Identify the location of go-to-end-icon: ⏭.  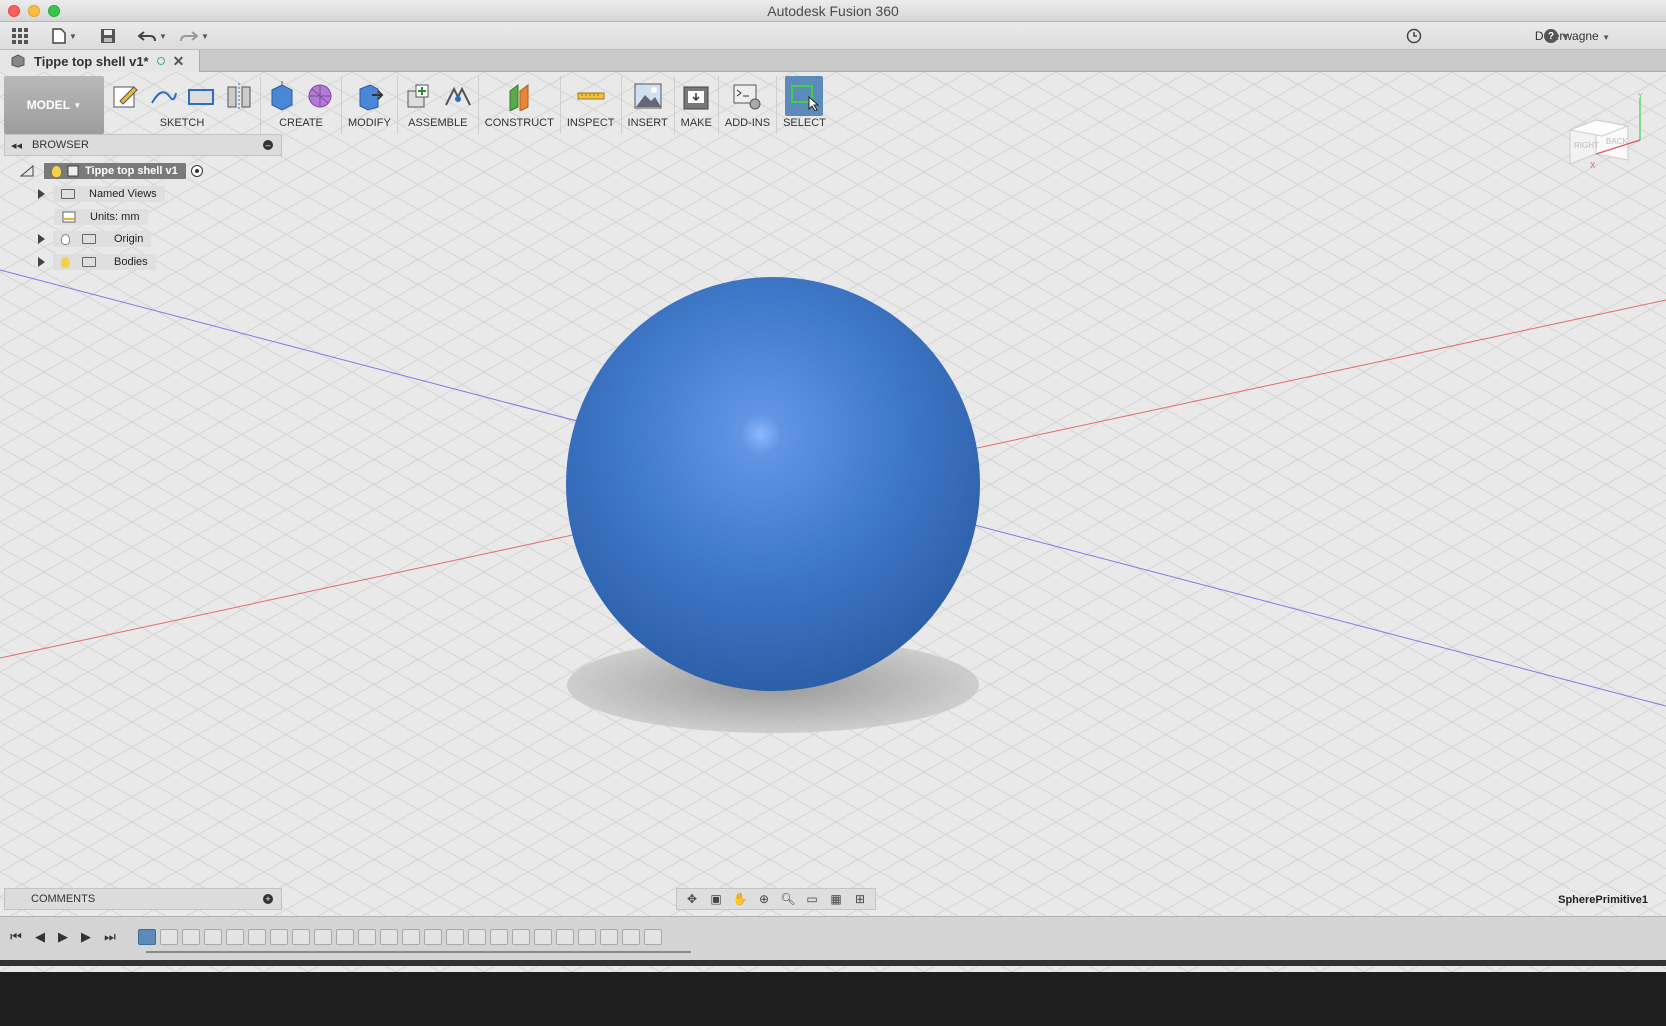
(110, 937).